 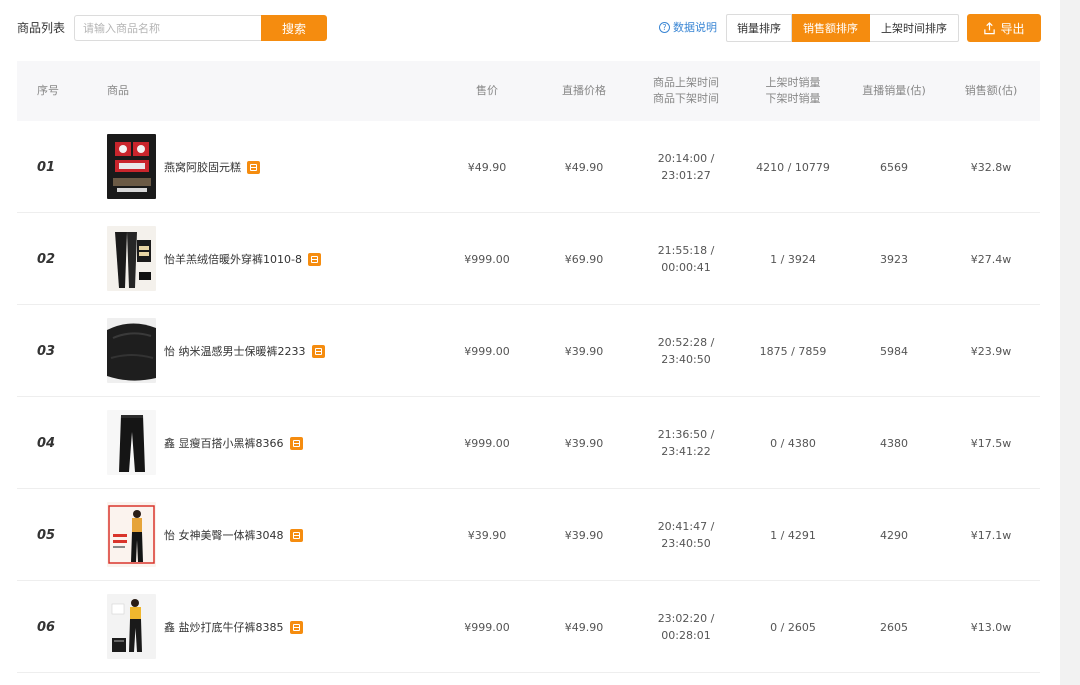 What do you see at coordinates (894, 535) in the screenshot?
I see `live-sales-cell: 4290` at bounding box center [894, 535].